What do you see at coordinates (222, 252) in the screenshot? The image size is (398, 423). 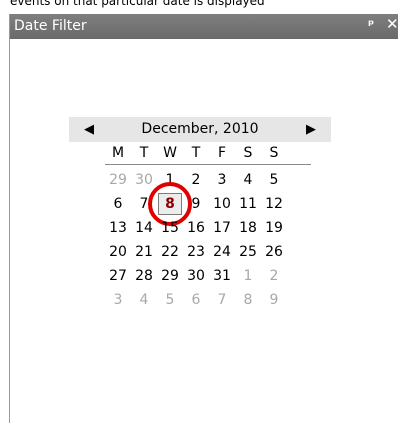 I see `day-cell: 24` at bounding box center [222, 252].